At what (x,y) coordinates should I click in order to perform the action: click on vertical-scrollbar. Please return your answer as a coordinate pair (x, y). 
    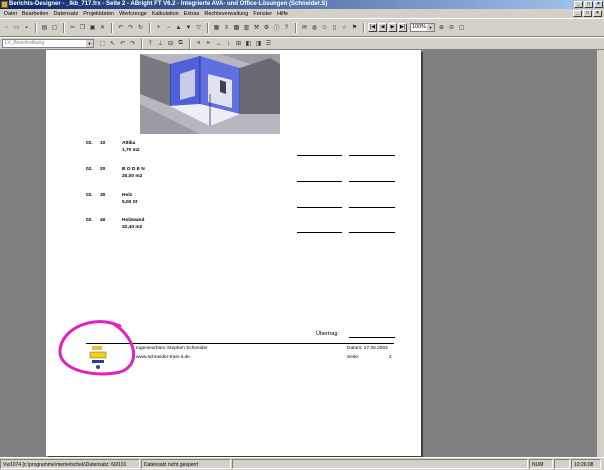
    Looking at the image, I should click on (600, 253).